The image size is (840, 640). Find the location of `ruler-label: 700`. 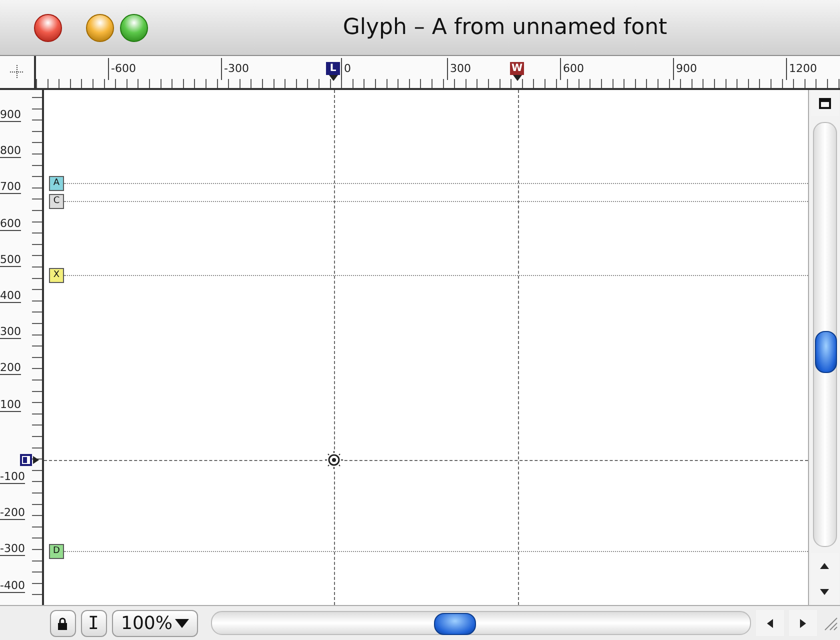

ruler-label: 700 is located at coordinates (10, 187).